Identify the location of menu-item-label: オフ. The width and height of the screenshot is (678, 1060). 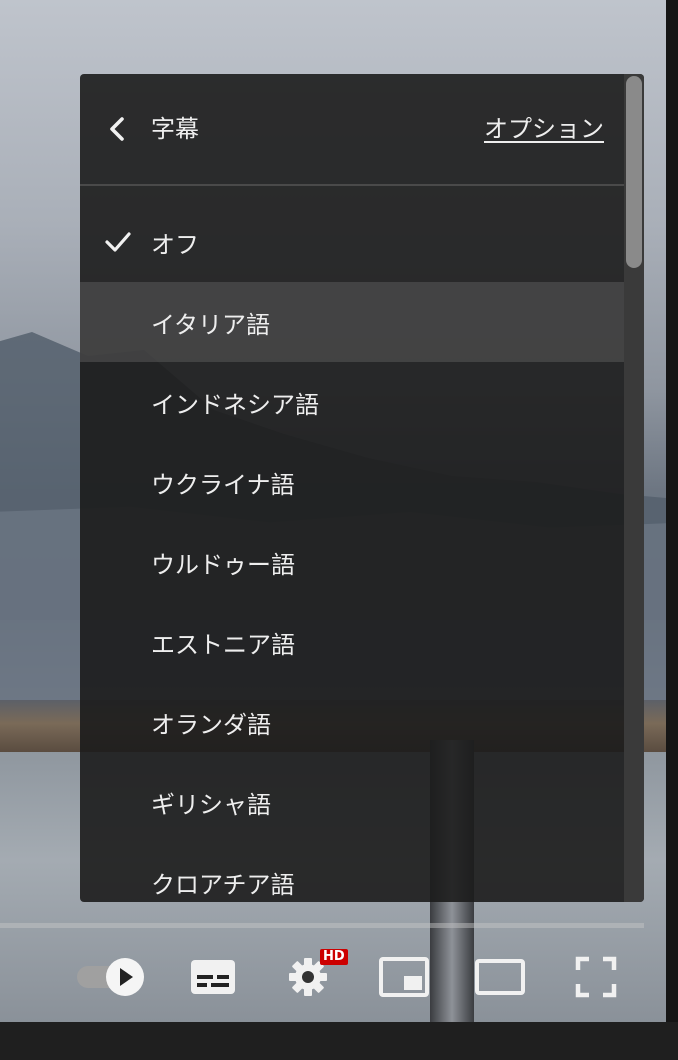
(175, 244).